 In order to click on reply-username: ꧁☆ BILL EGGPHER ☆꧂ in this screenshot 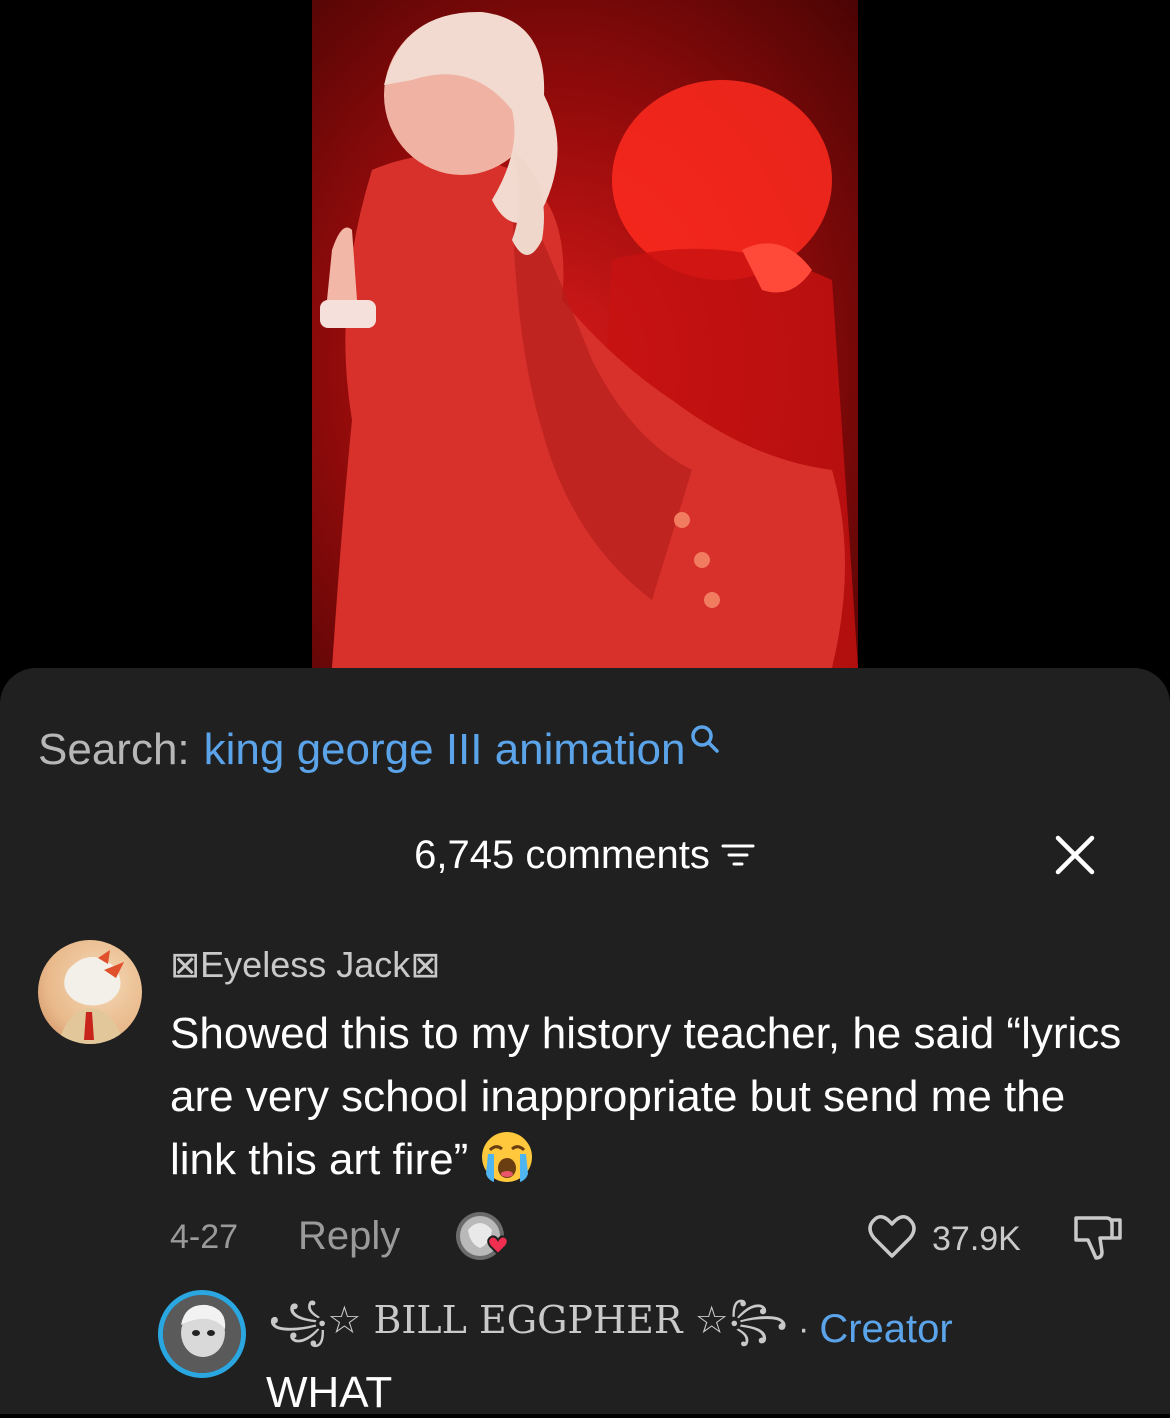, I will do `click(528, 1329)`.